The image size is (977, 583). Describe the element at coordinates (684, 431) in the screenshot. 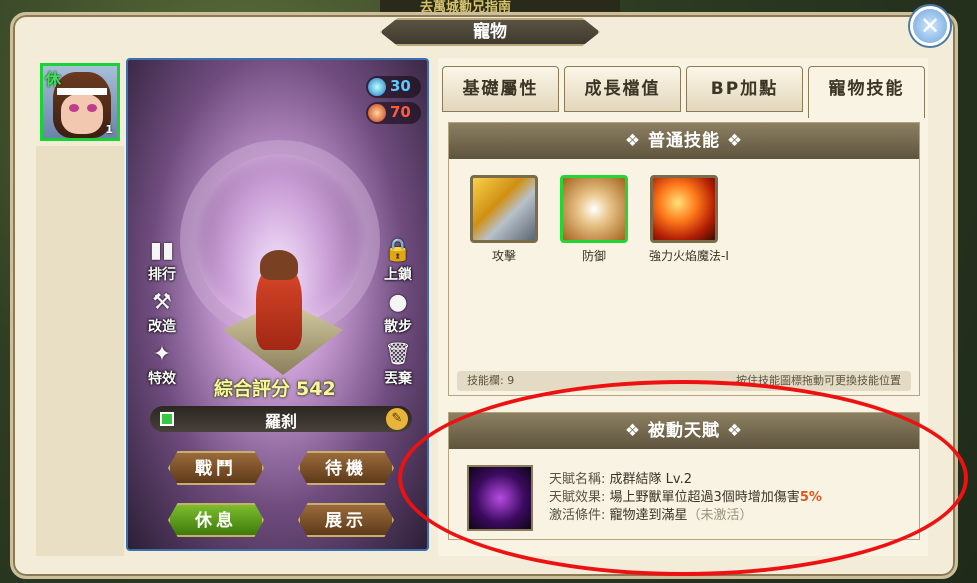

I see `passive-talent-title: ❖ 被動天賦 ❖` at that location.